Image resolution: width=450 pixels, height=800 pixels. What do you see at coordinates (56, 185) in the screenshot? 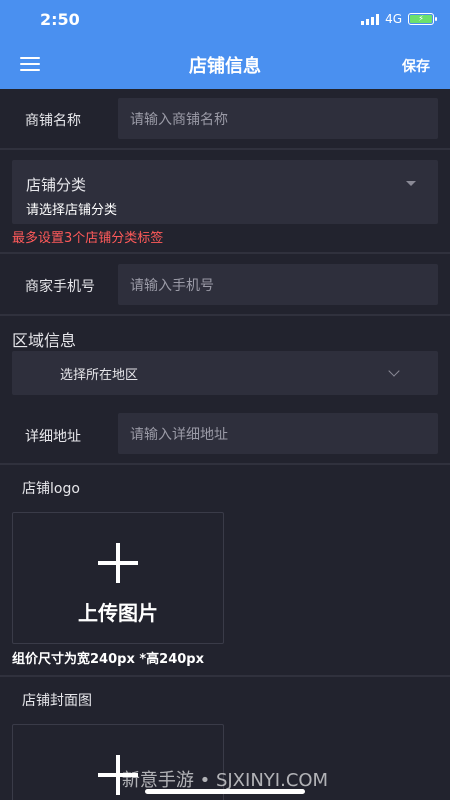
I see `category-label: 店铺分类` at bounding box center [56, 185].